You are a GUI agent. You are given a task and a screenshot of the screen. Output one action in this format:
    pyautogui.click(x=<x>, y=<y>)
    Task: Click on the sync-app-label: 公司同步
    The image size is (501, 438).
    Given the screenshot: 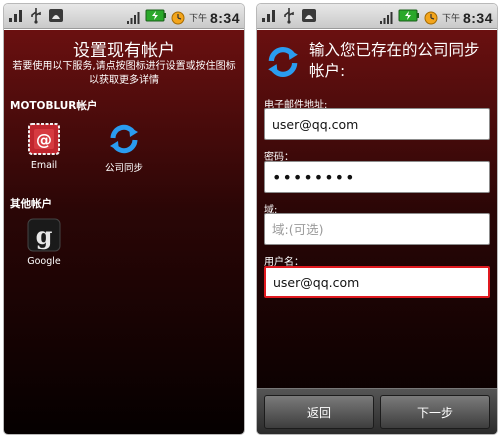 What is the action you would take?
    pyautogui.click(x=123, y=168)
    